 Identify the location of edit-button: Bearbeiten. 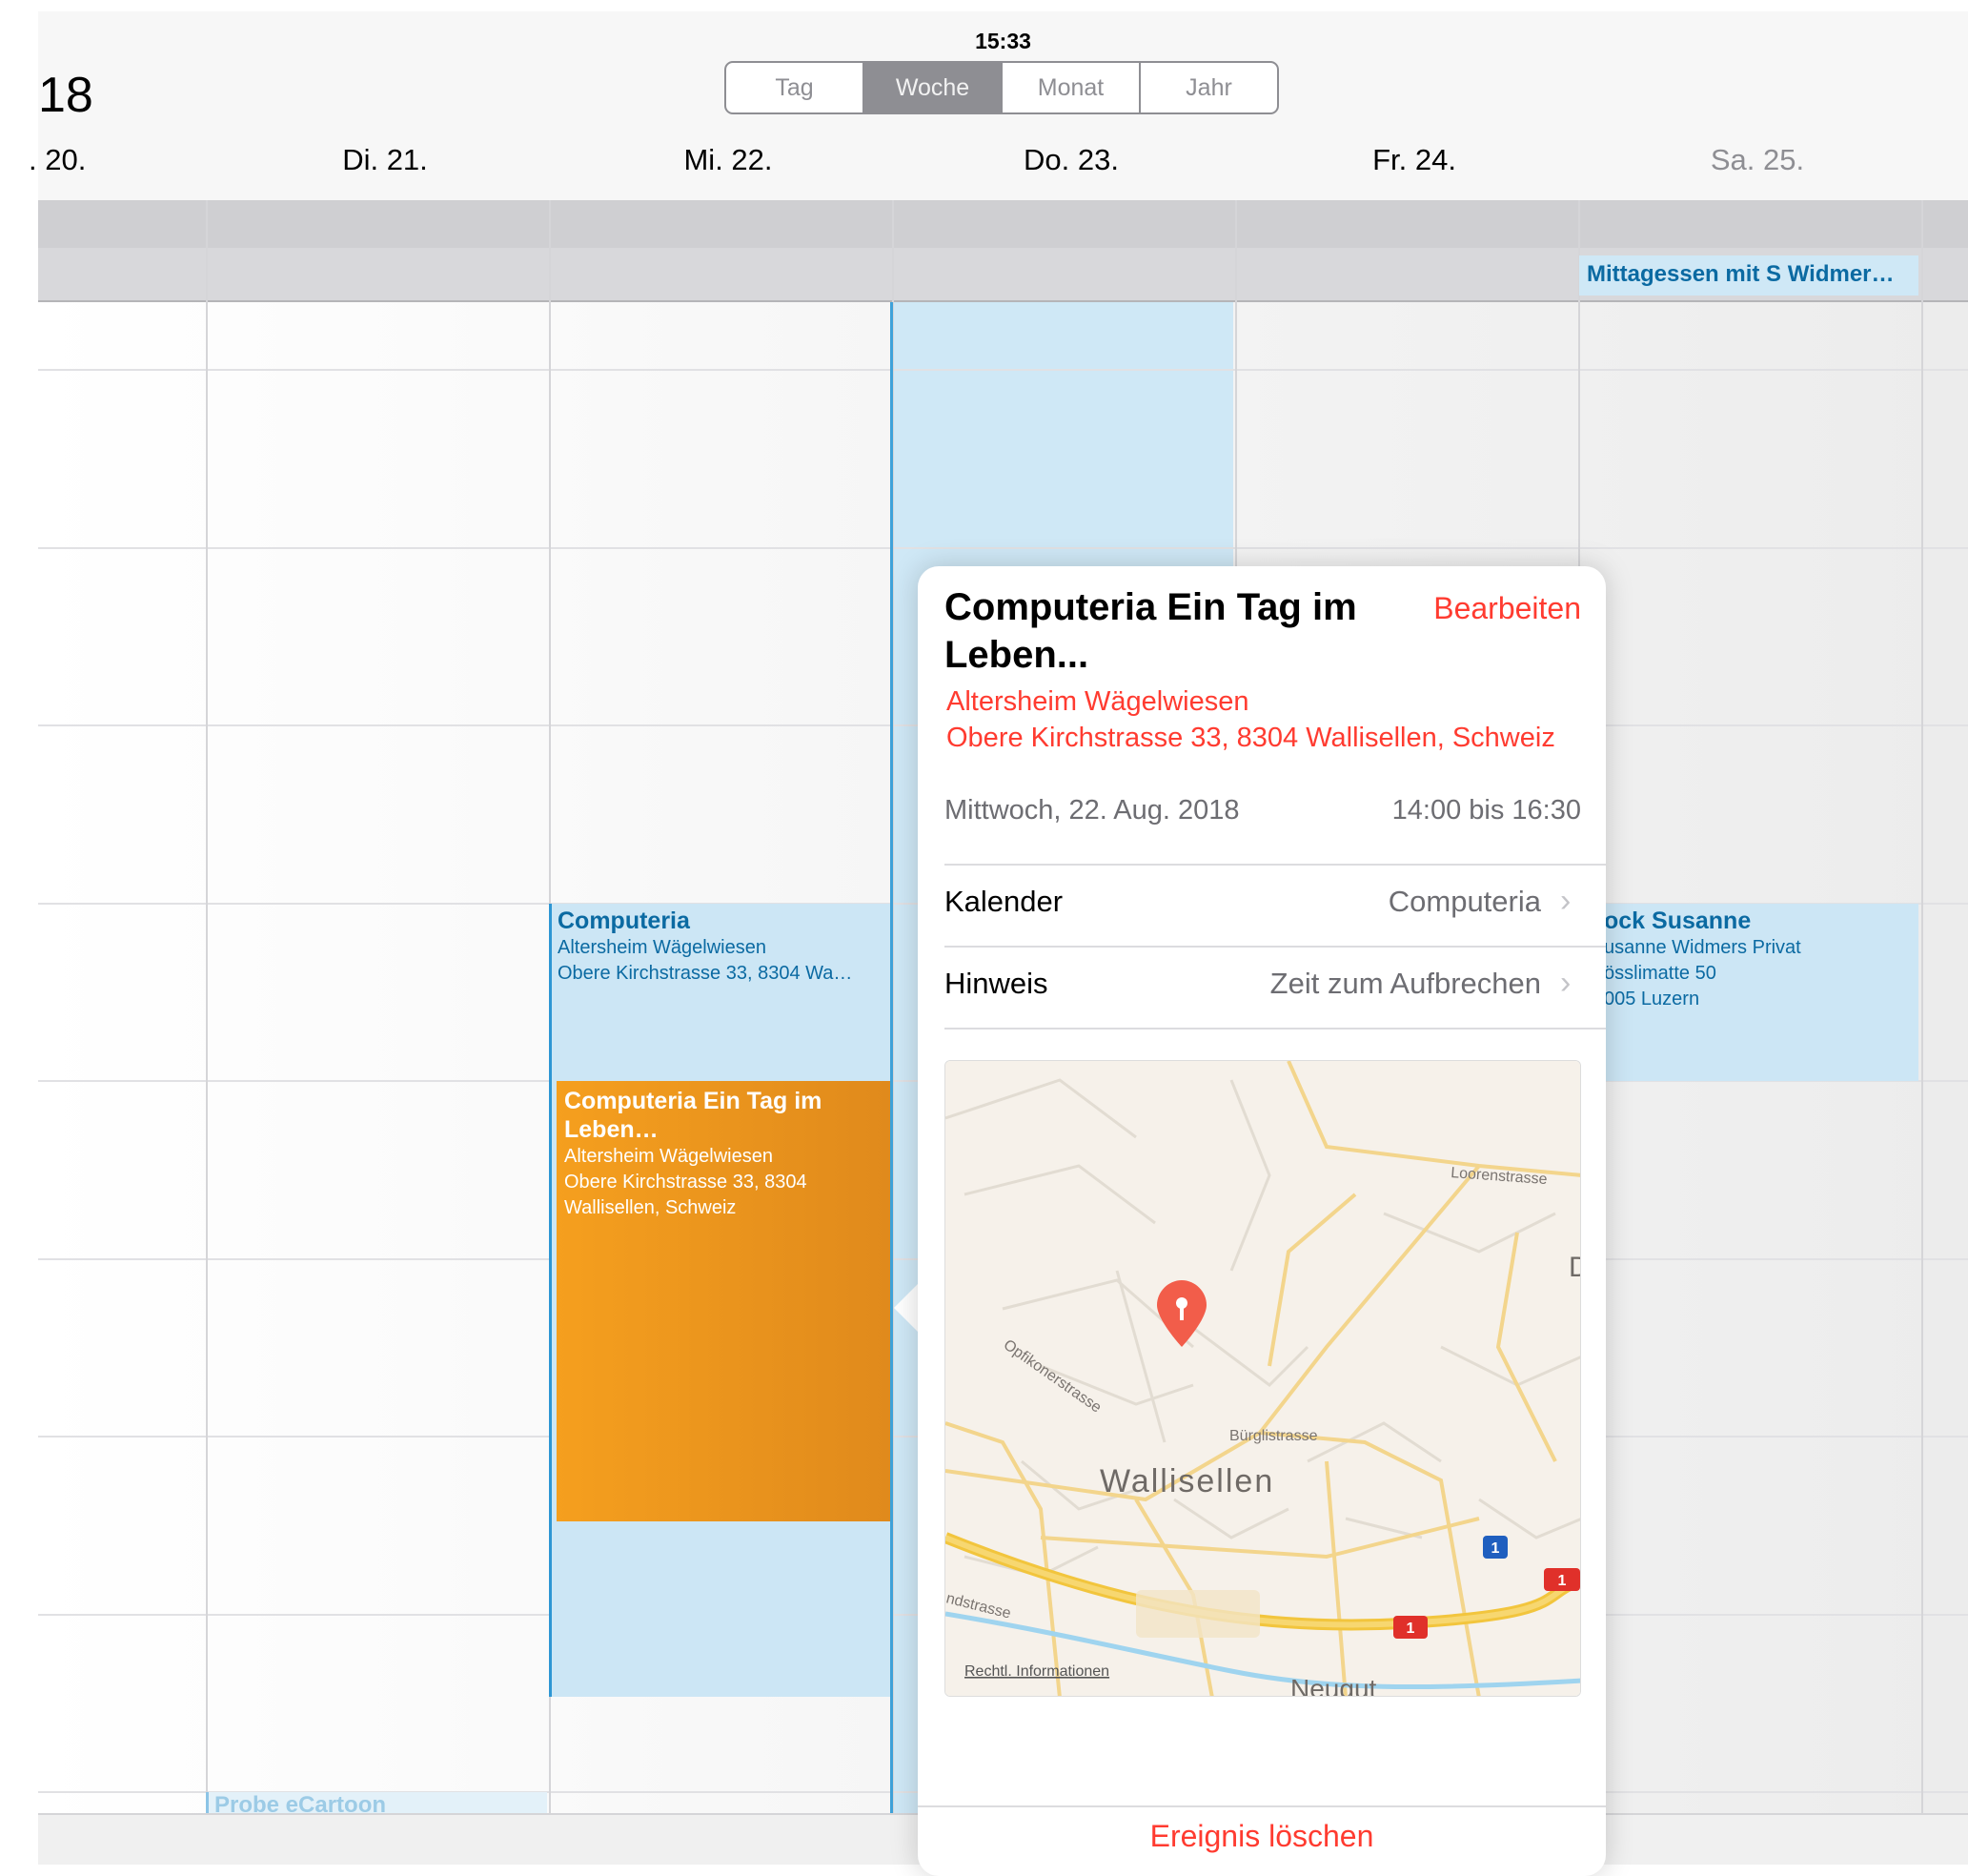
(1497, 608).